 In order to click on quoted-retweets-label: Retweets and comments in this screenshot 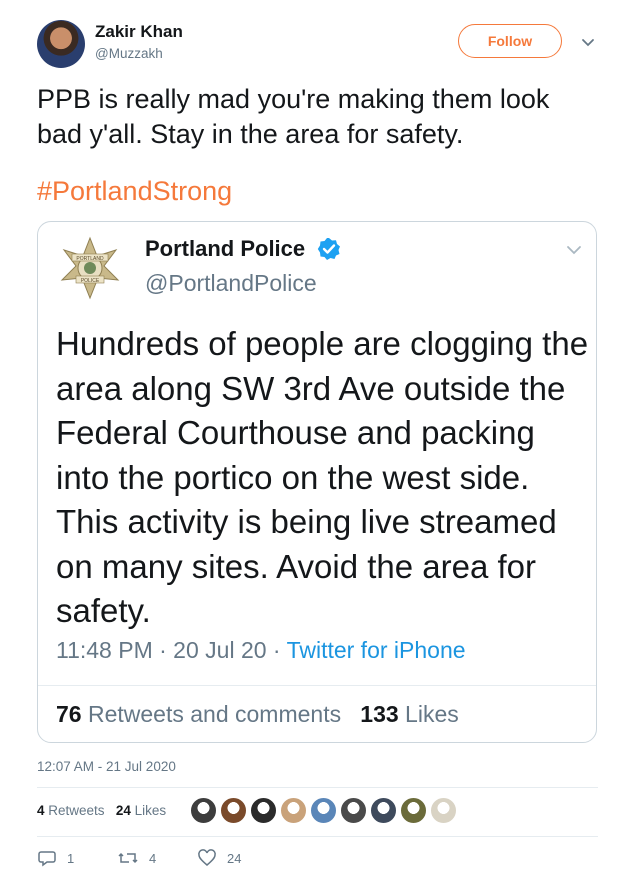, I will do `click(214, 714)`.